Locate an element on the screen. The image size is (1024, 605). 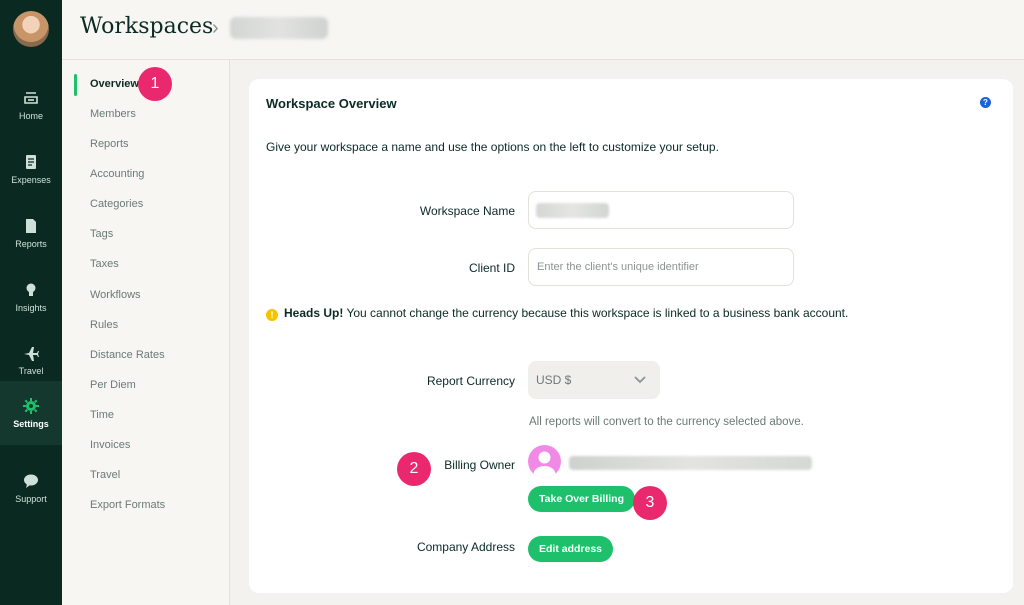
rail-item-label: Settings is located at coordinates (31, 423).